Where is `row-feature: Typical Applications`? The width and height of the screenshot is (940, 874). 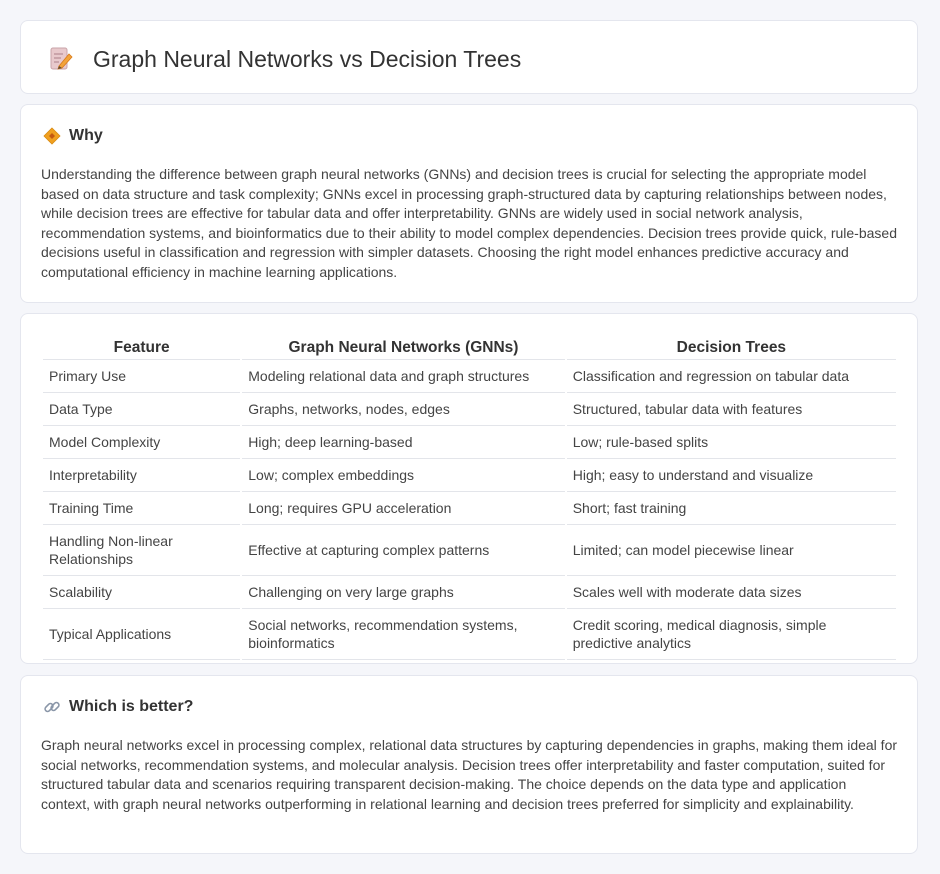 row-feature: Typical Applications is located at coordinates (142, 634).